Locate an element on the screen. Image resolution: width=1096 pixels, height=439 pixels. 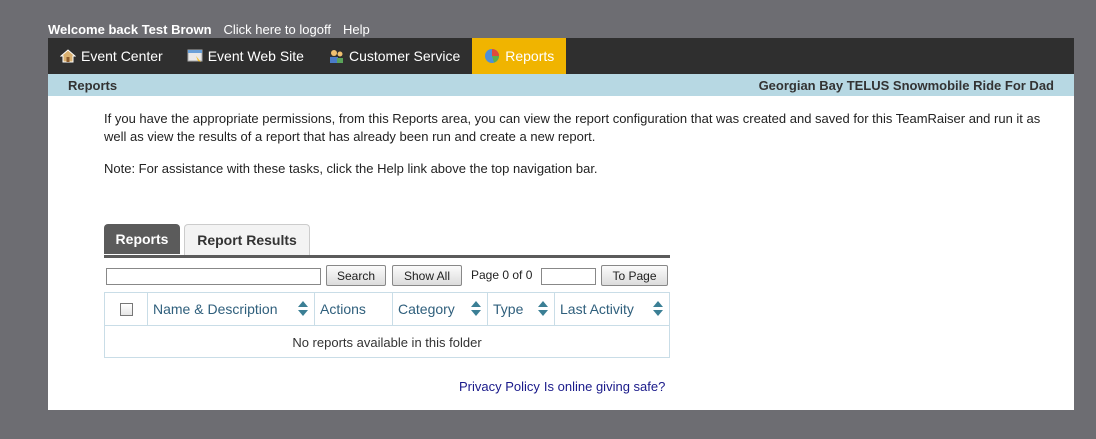
col-category: Category is located at coordinates (440, 309).